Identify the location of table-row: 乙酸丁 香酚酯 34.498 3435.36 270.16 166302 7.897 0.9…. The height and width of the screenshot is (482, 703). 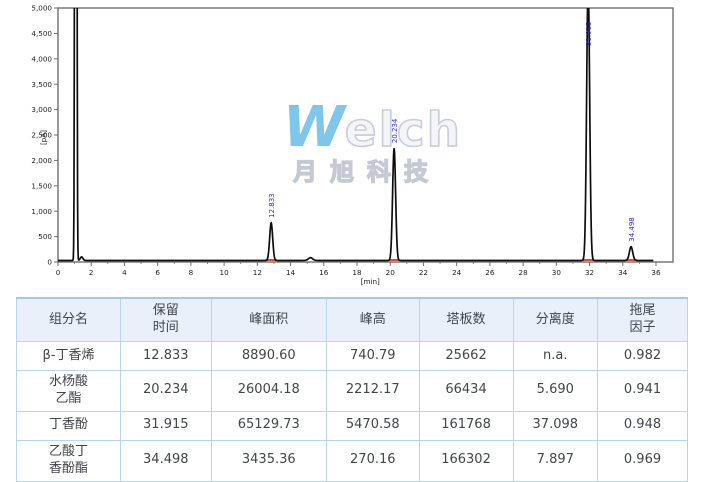
(352, 460).